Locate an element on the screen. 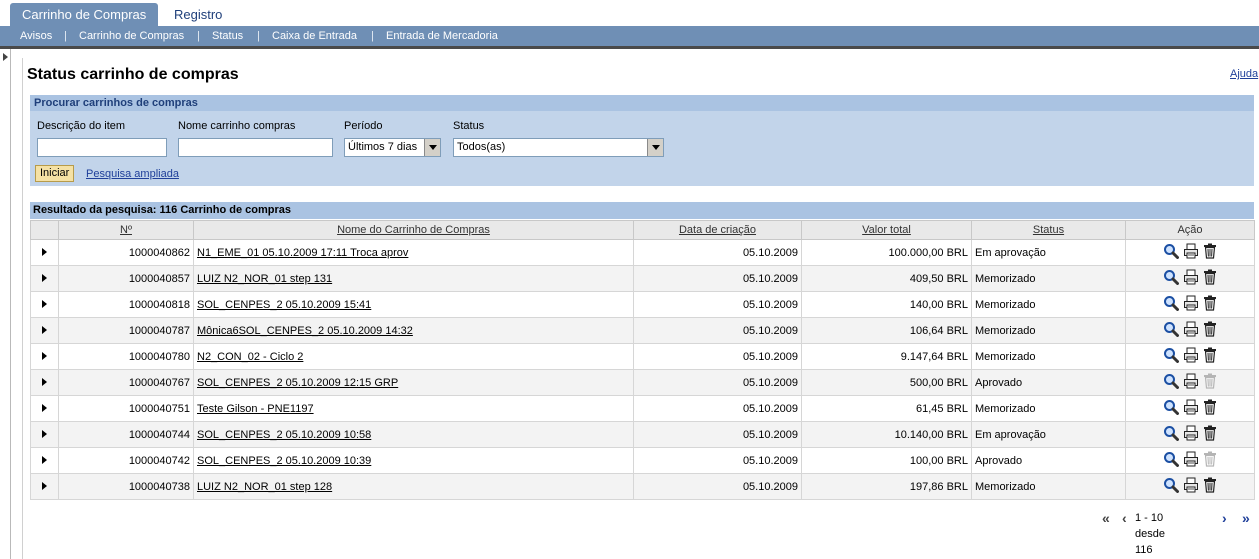 The height and width of the screenshot is (559, 1259). cart-name-input is located at coordinates (255, 147).